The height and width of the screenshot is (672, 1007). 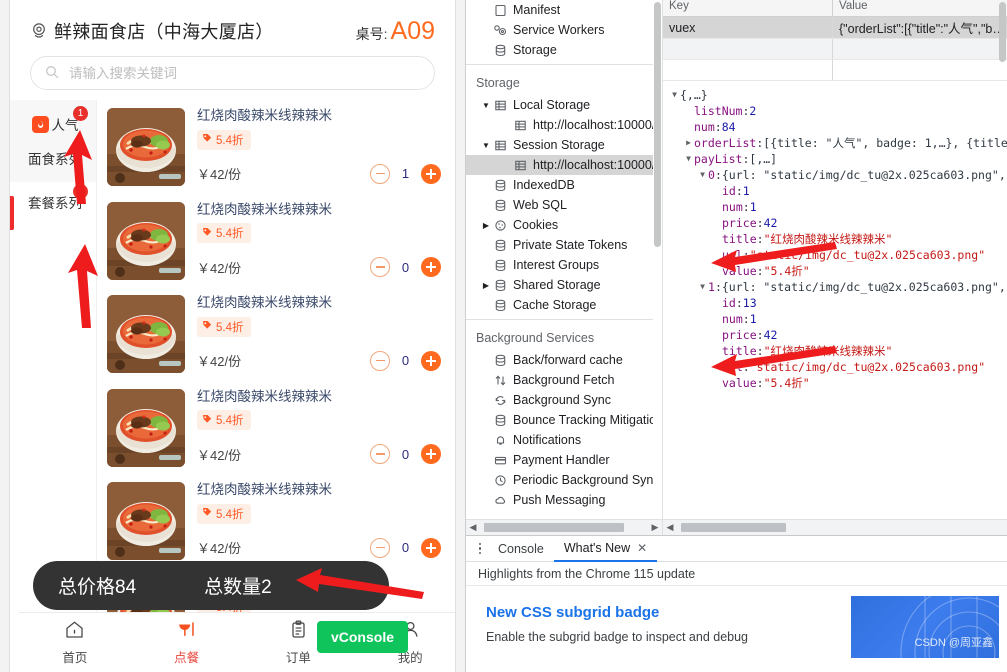 I want to click on dish-price-unit: /份, so click(x=233, y=361).